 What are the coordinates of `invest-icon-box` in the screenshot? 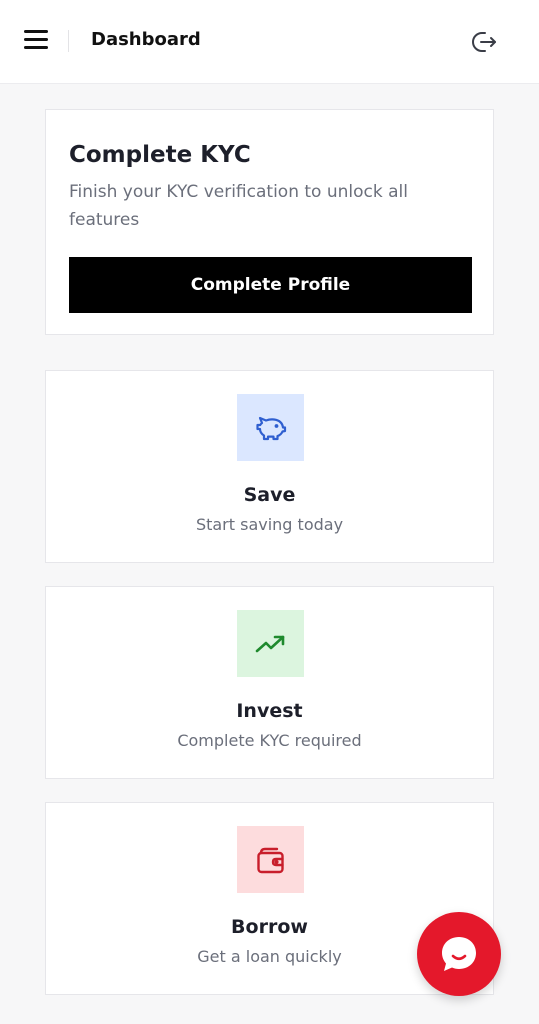 It's located at (270, 643).